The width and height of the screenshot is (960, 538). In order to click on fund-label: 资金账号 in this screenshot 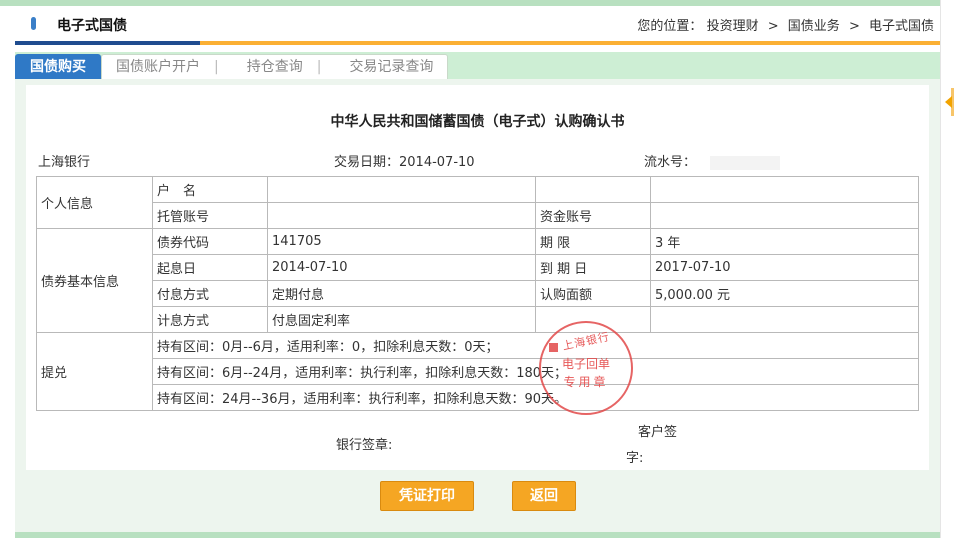, I will do `click(593, 215)`.